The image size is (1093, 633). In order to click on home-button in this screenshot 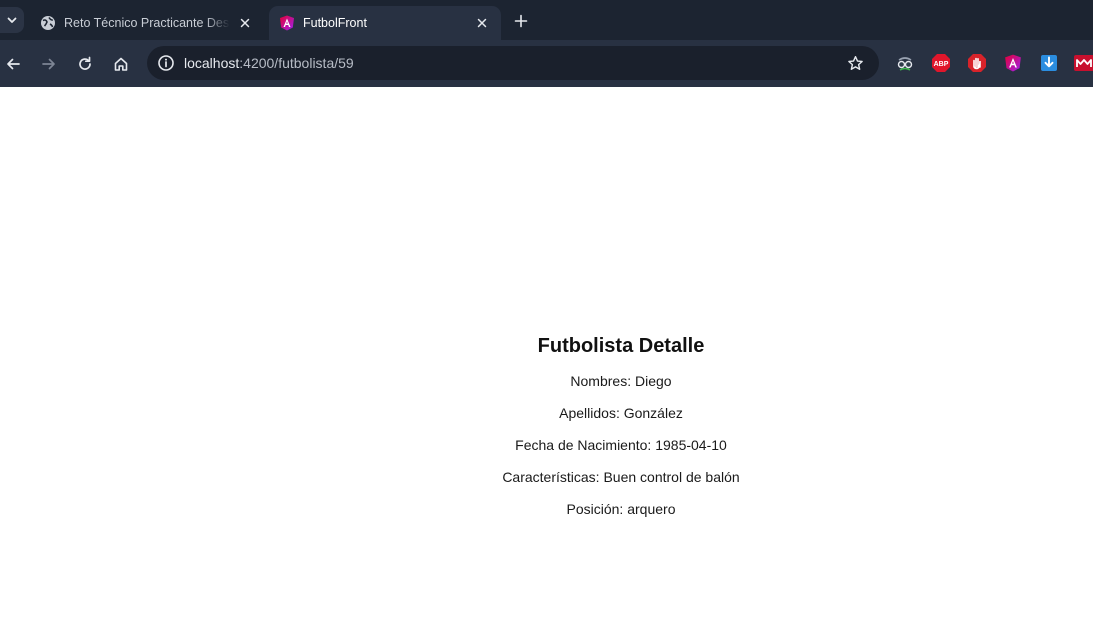, I will do `click(121, 64)`.